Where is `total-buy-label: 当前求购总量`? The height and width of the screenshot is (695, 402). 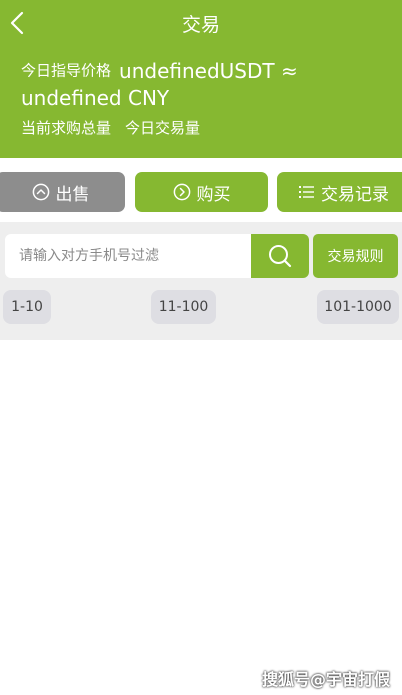 total-buy-label: 当前求购总量 is located at coordinates (66, 128).